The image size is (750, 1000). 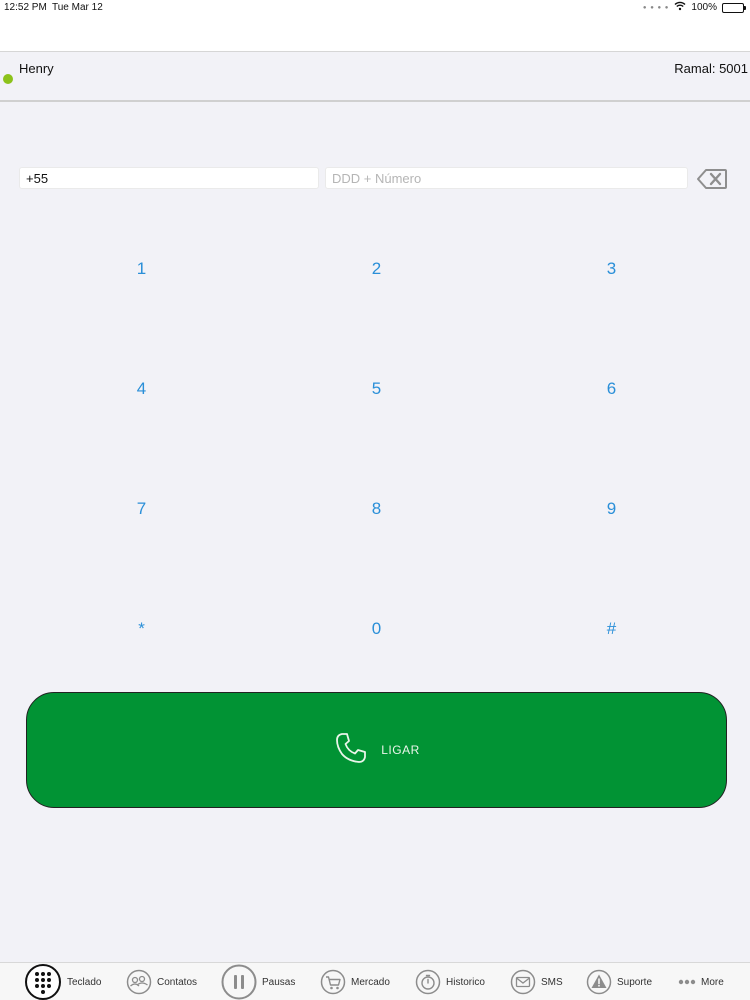 What do you see at coordinates (258, 981) in the screenshot?
I see `tab-pausas: Pausas` at bounding box center [258, 981].